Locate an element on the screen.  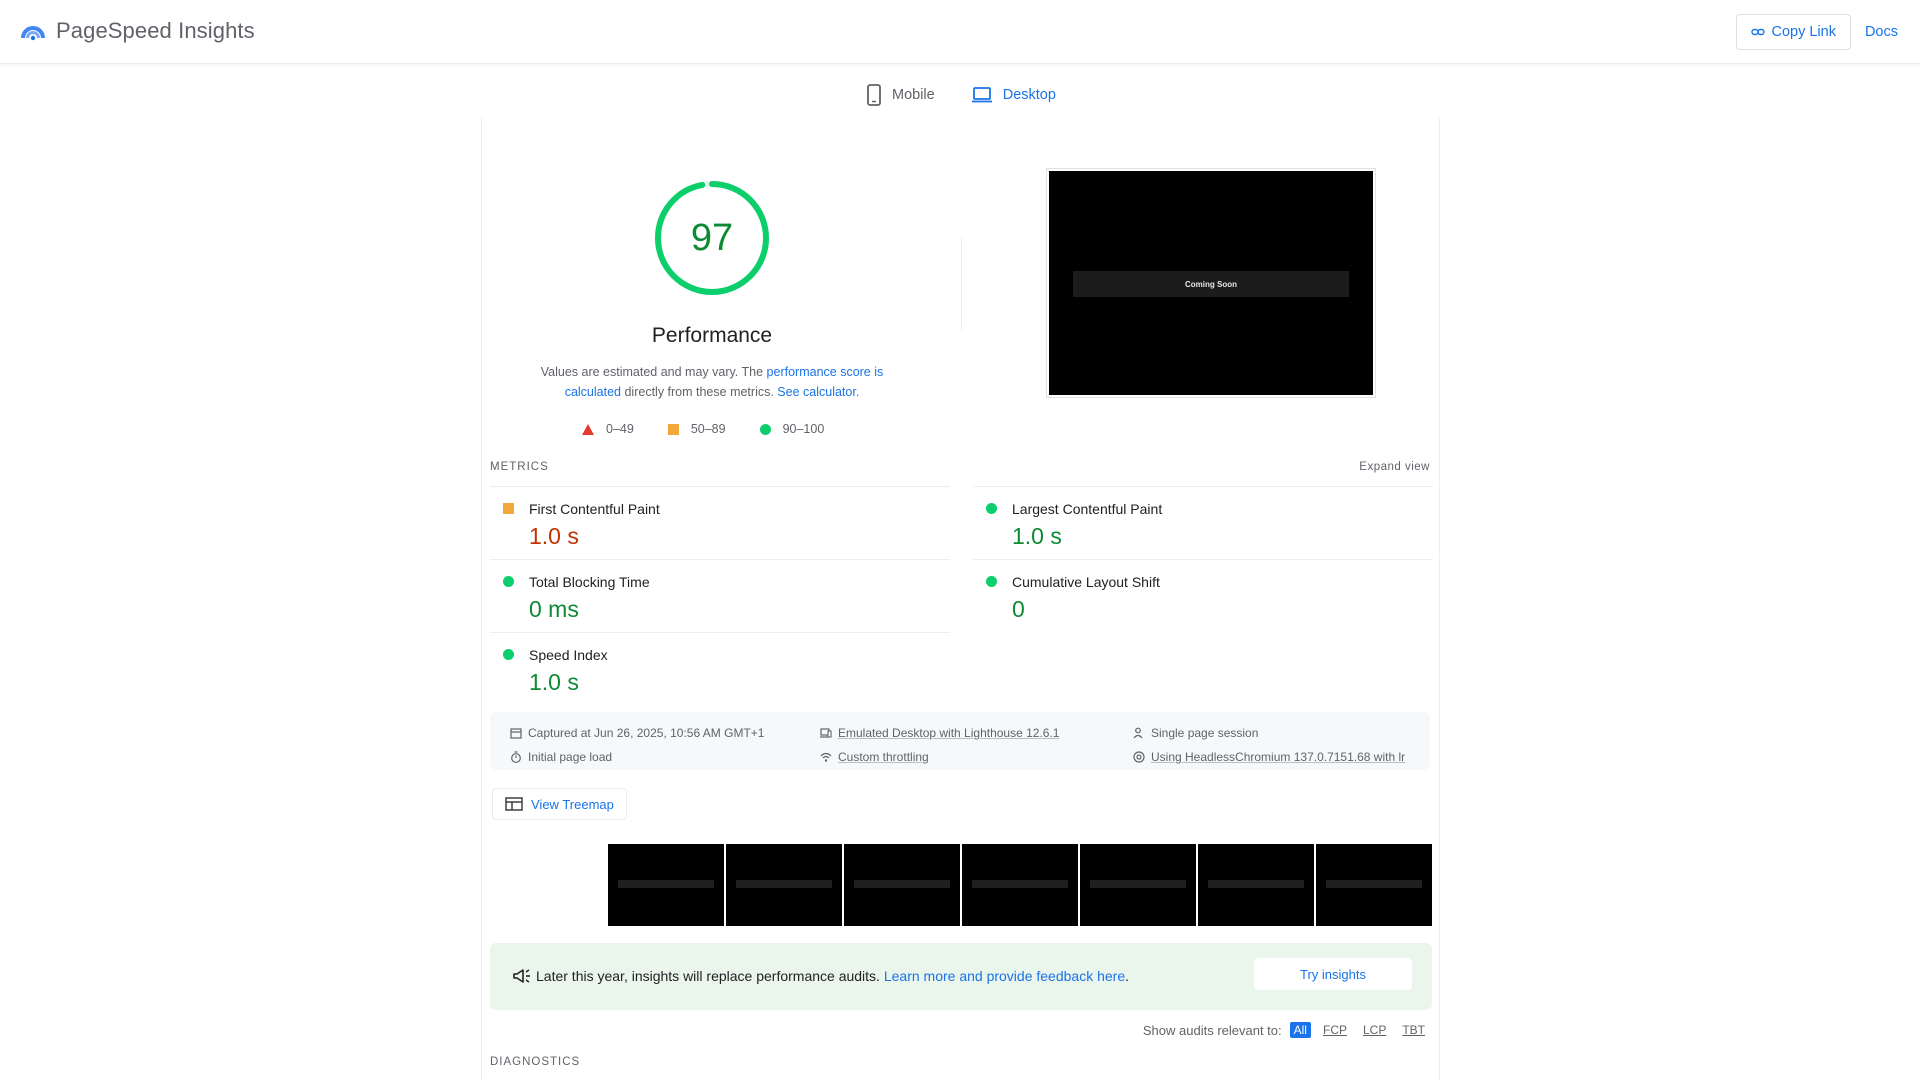
filter-chip-tbt: TBT is located at coordinates (1413, 1030).